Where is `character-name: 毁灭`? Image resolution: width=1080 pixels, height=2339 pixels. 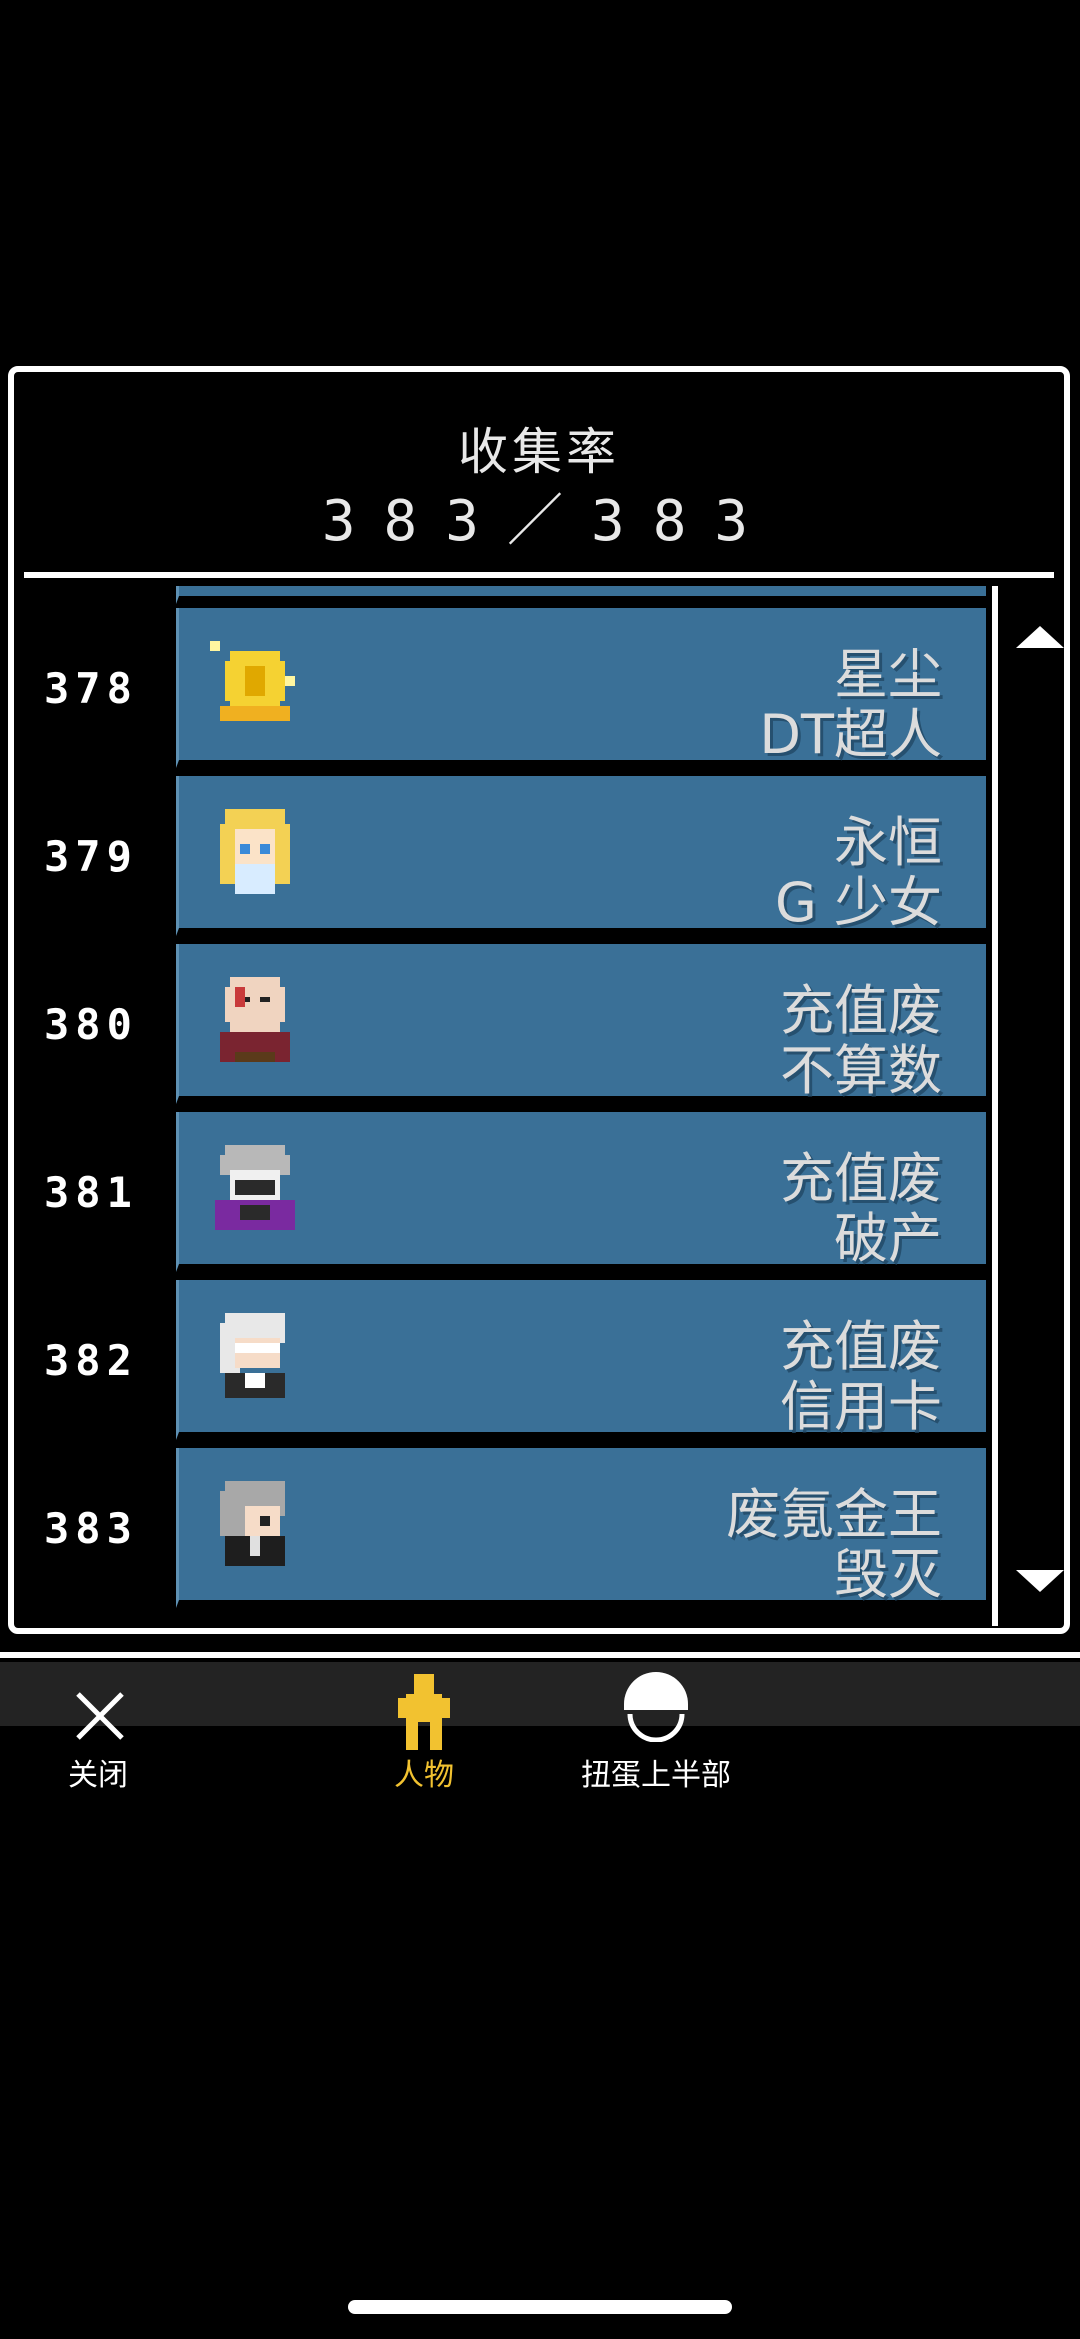
character-name: 毁灭 is located at coordinates (888, 1574).